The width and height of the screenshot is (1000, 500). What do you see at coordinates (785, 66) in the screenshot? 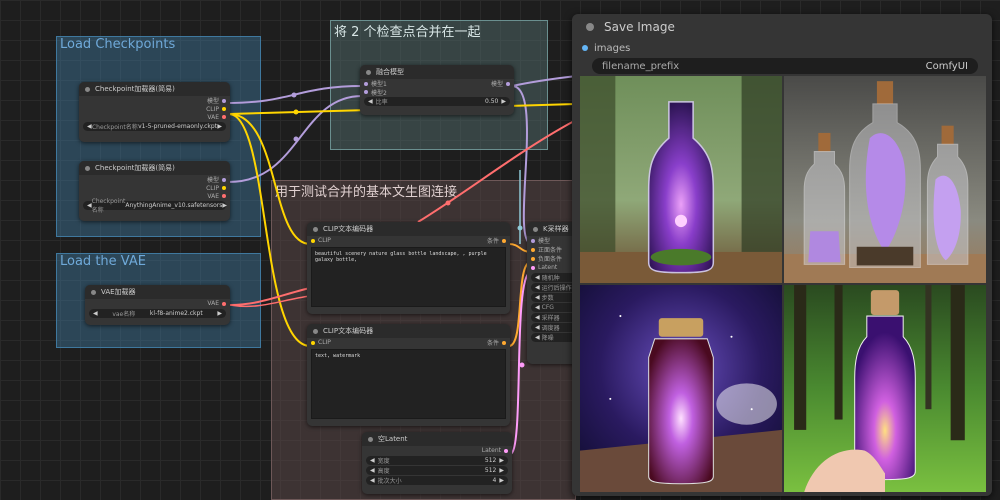
I see `filename-prefix-input: filename_prefix ComfyUI` at bounding box center [785, 66].